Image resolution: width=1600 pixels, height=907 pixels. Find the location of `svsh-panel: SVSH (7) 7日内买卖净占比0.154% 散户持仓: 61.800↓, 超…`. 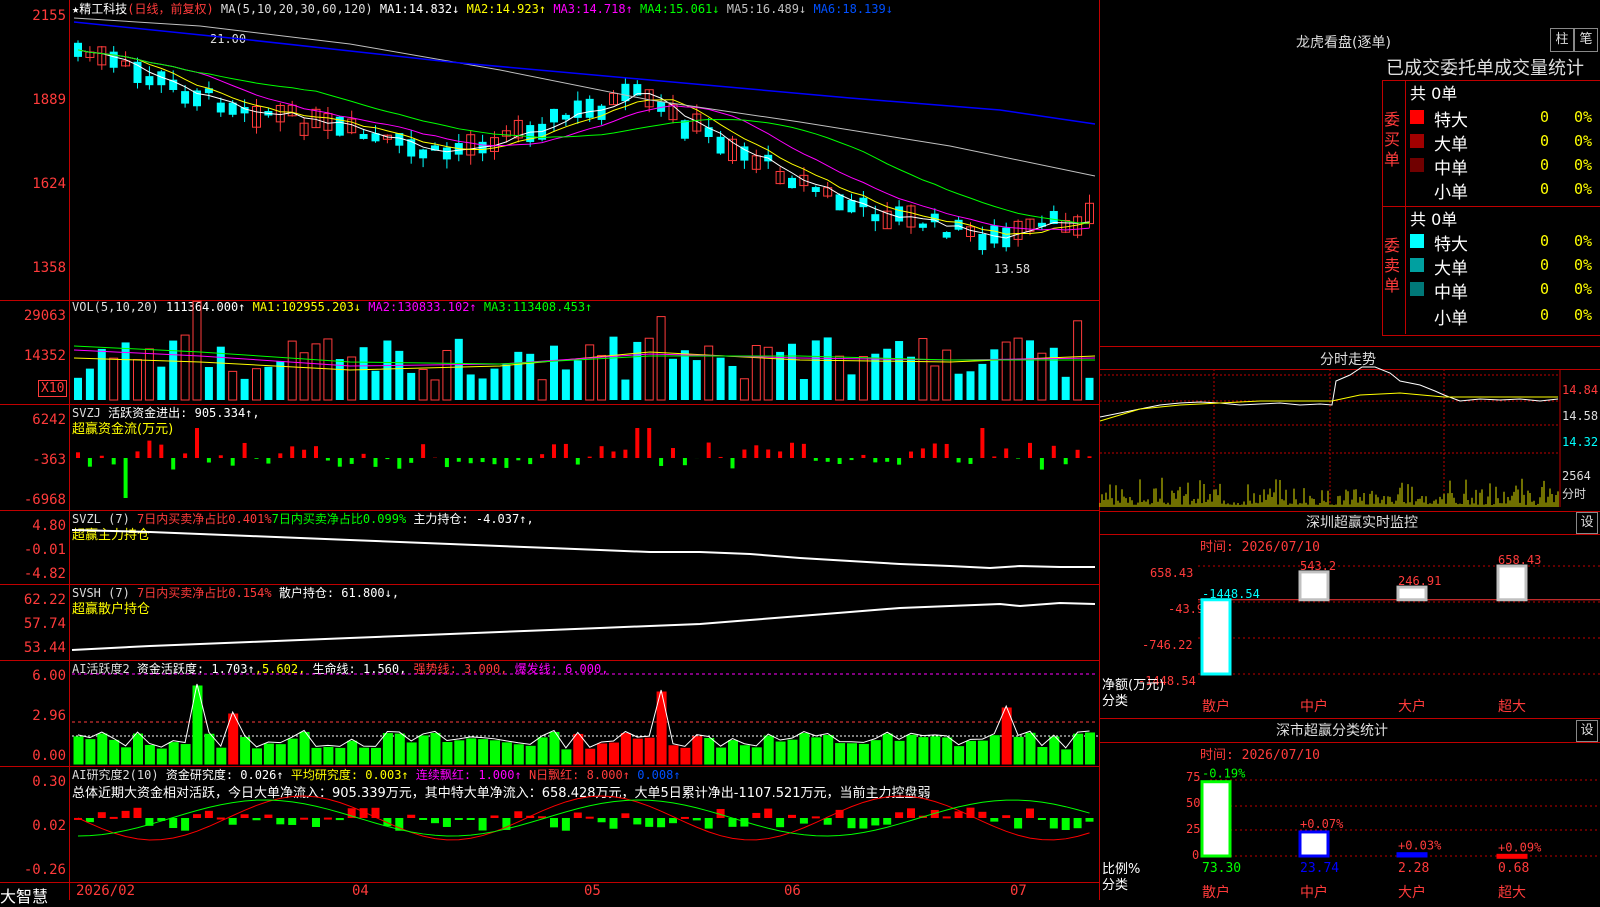

svsh-panel: SVSH (7) 7日内买卖净占比0.154% 散户持仓: 61.800↓, 超… is located at coordinates (550, 622).